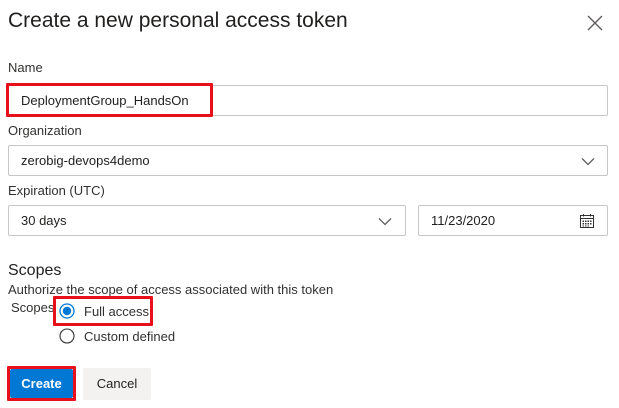 The width and height of the screenshot is (619, 408). I want to click on full-access-highlight, so click(103, 311).